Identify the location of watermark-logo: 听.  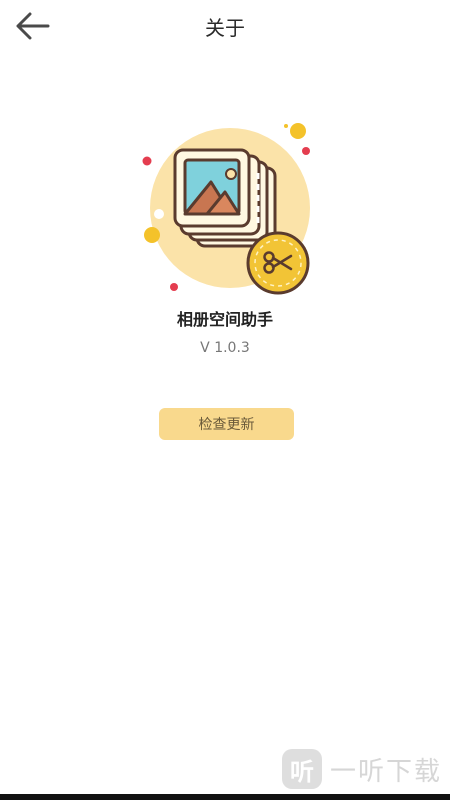
(301, 769).